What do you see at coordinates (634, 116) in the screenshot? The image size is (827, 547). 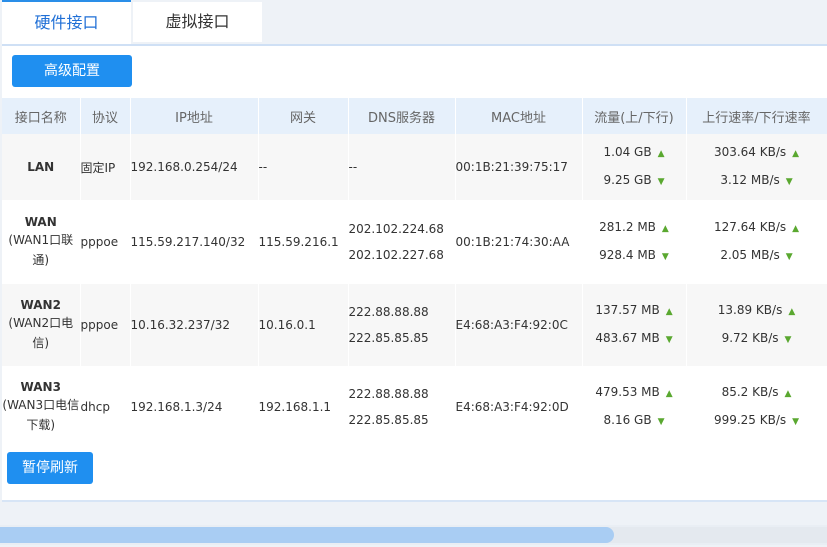 I see `col-header-traffic: 流量(上/下行)` at bounding box center [634, 116].